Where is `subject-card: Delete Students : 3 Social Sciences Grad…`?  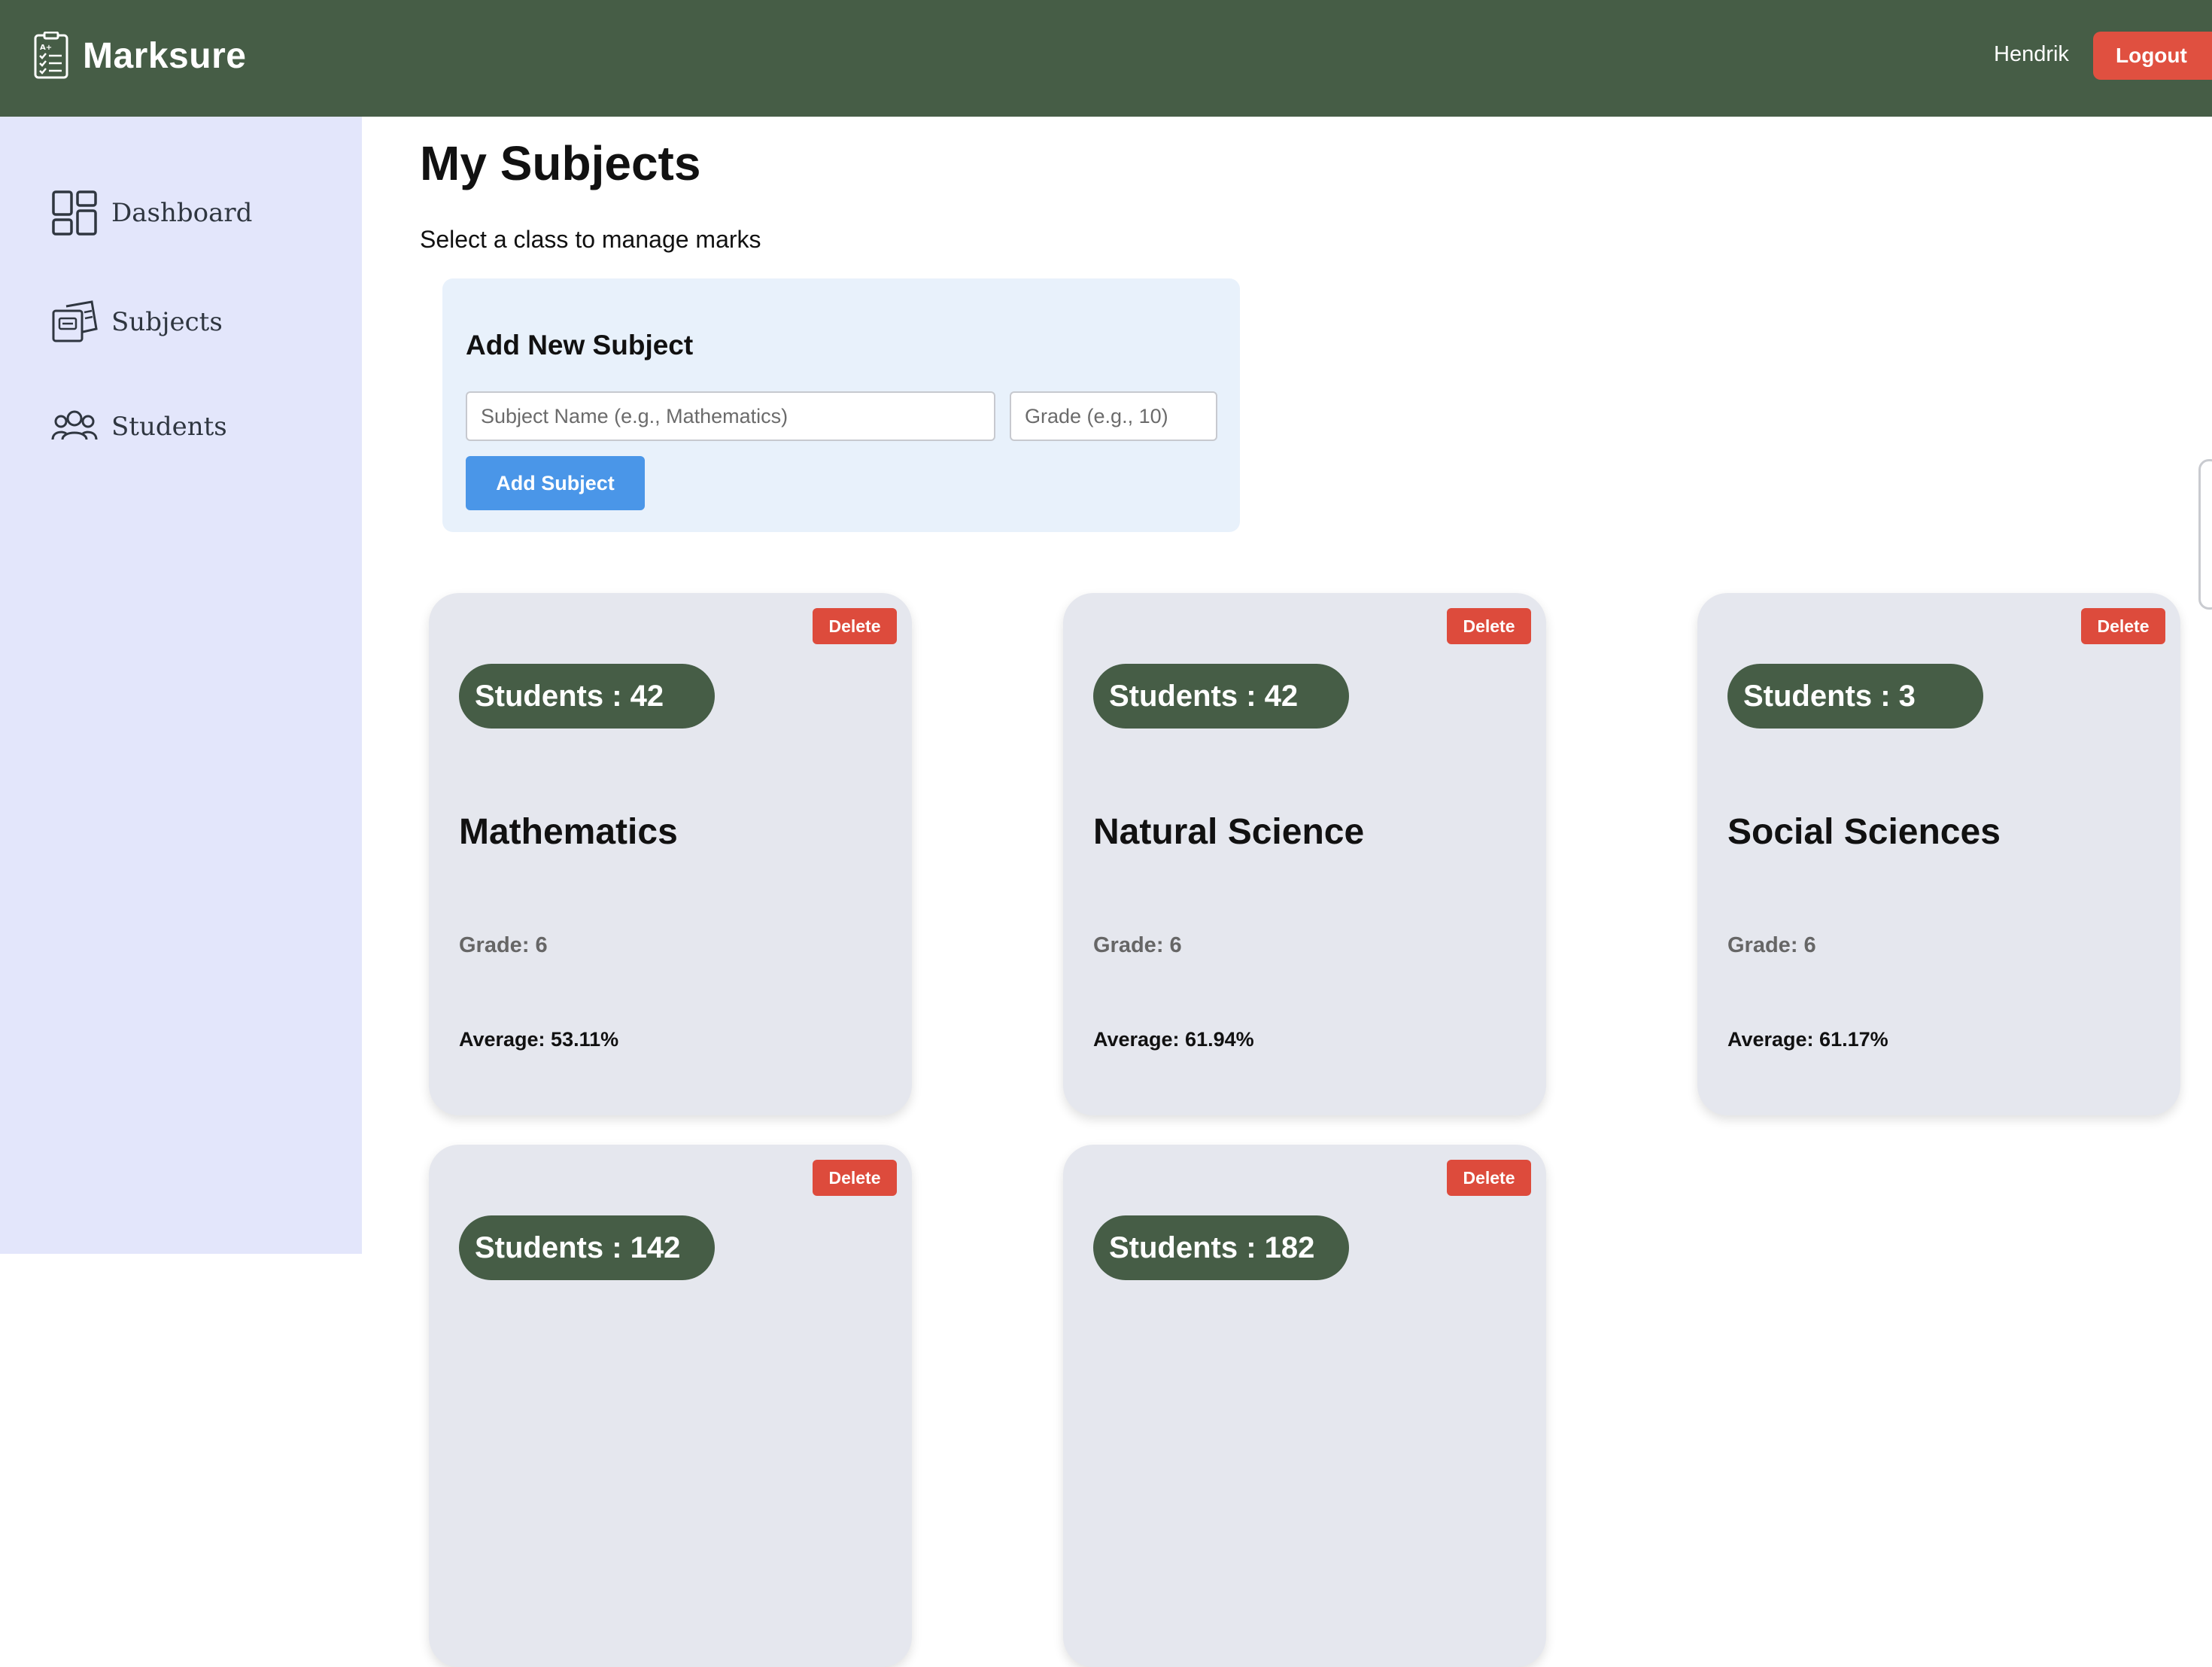
subject-card: Delete Students : 3 Social Sciences Grad… is located at coordinates (1938, 854).